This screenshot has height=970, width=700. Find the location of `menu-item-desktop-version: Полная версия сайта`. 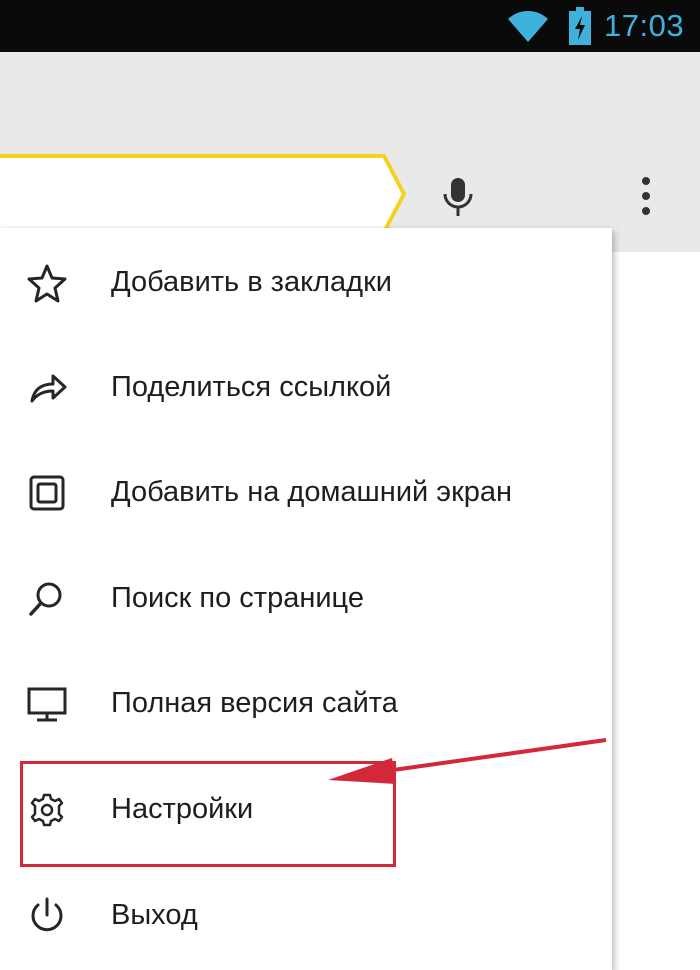

menu-item-desktop-version: Полная версия сайта is located at coordinates (306, 703).